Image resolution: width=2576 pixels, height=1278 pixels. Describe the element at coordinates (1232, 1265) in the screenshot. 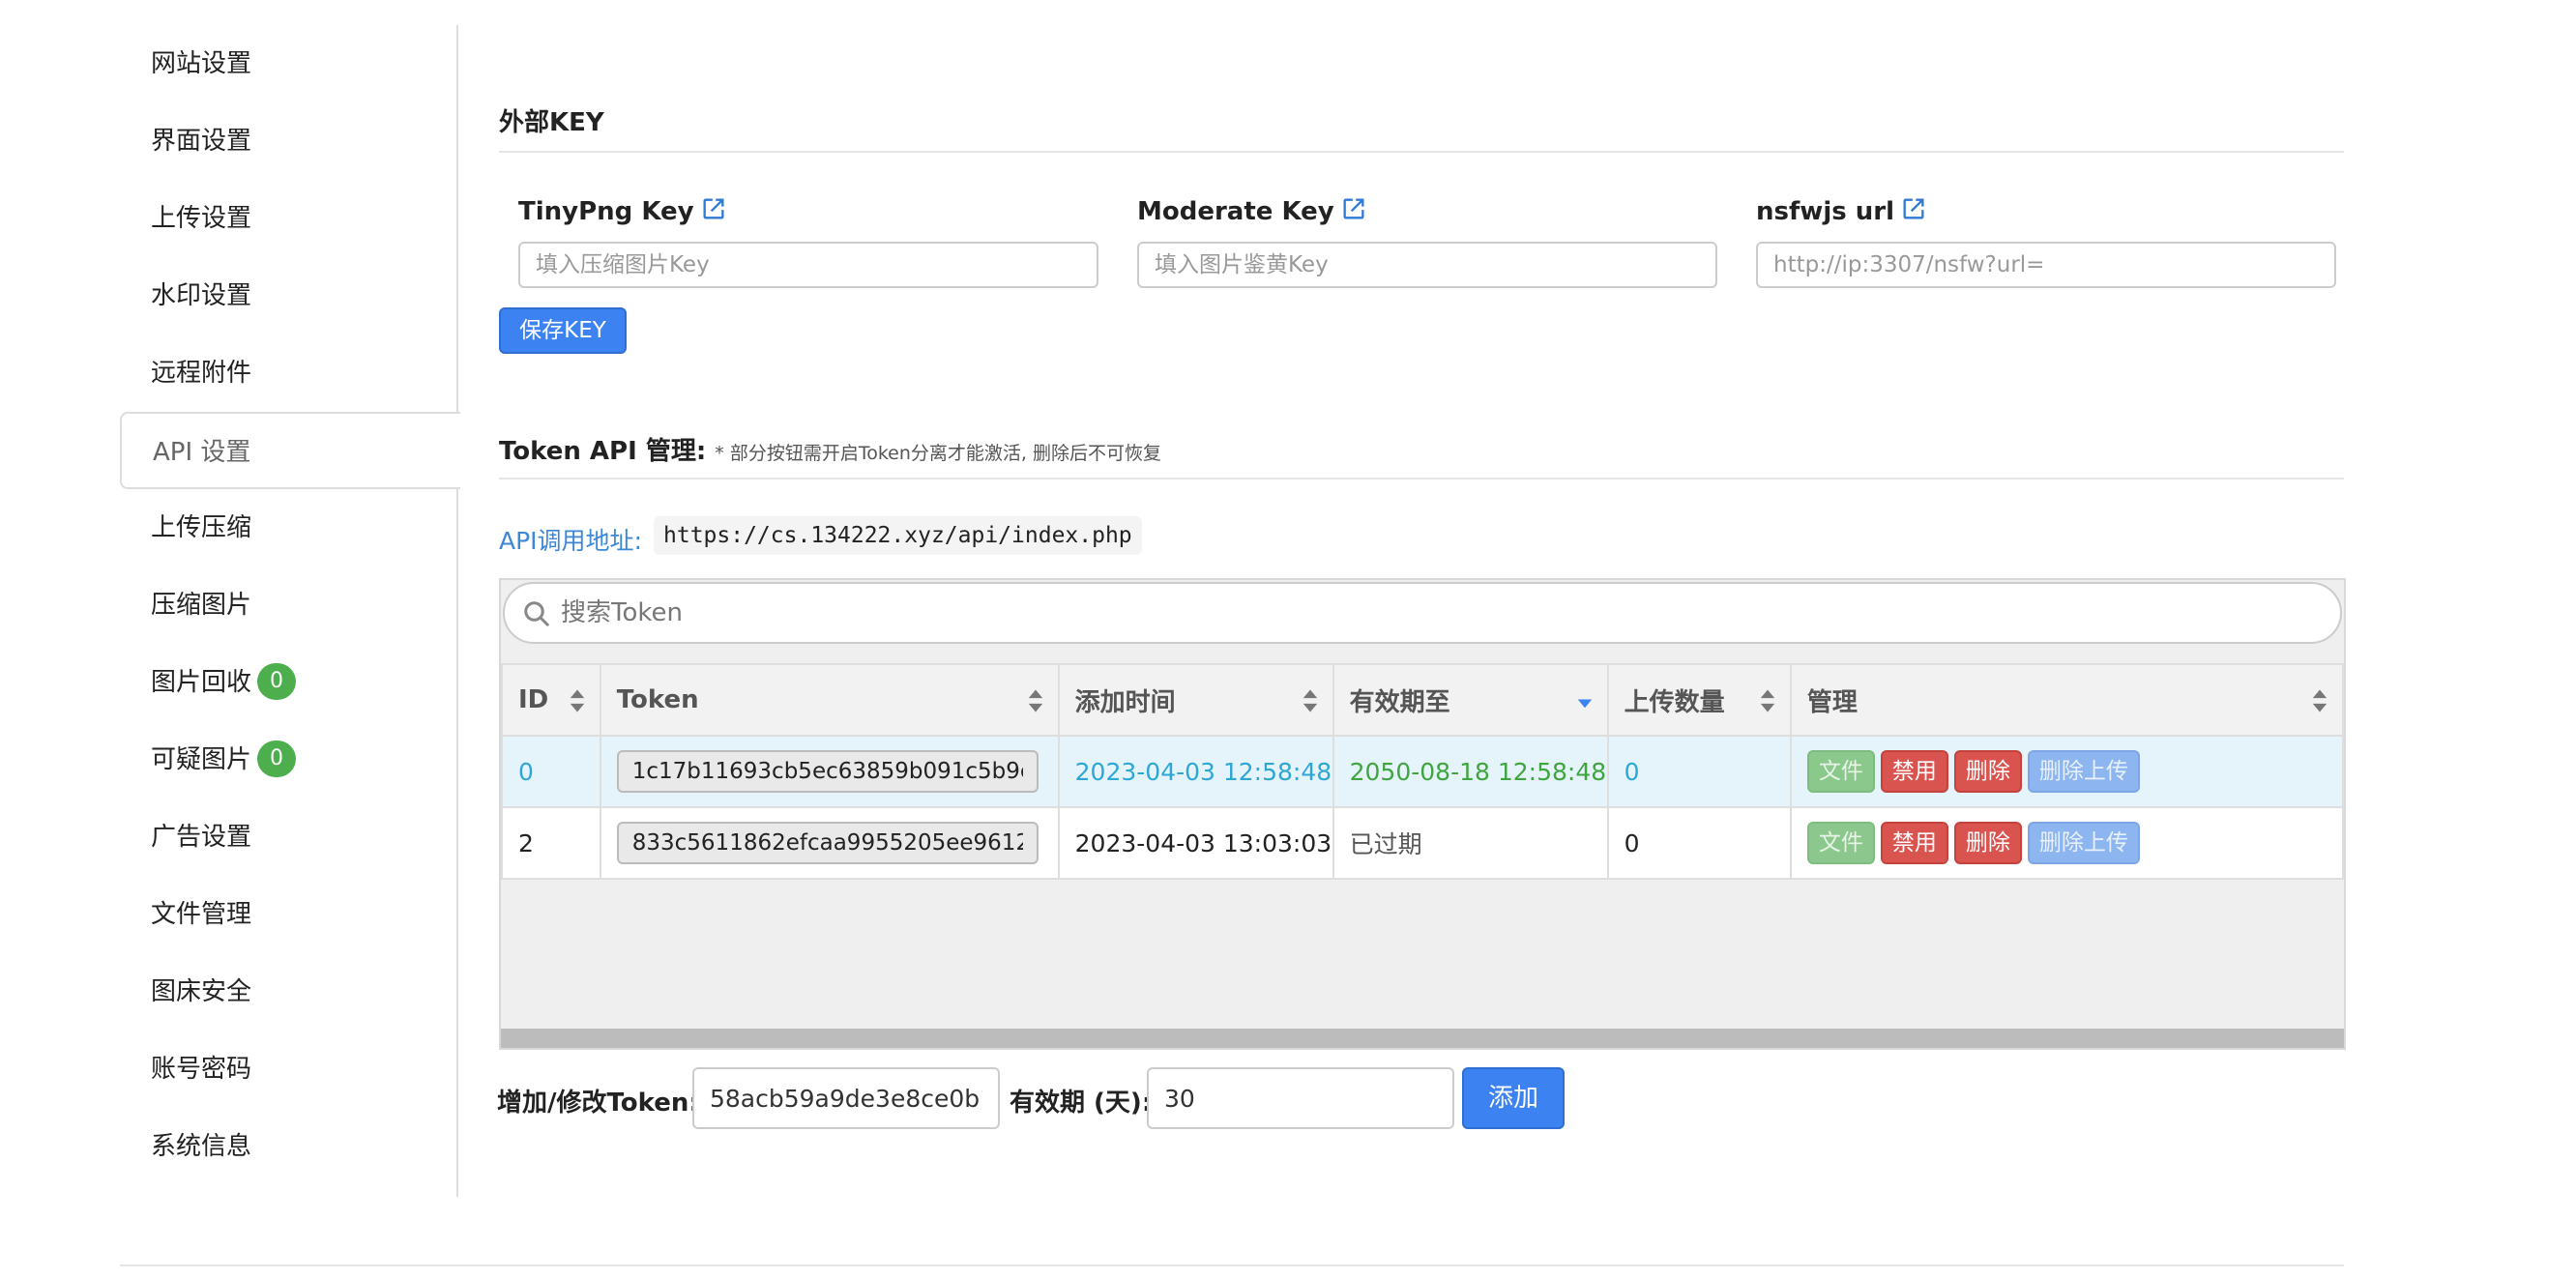

I see `footer-divider` at that location.